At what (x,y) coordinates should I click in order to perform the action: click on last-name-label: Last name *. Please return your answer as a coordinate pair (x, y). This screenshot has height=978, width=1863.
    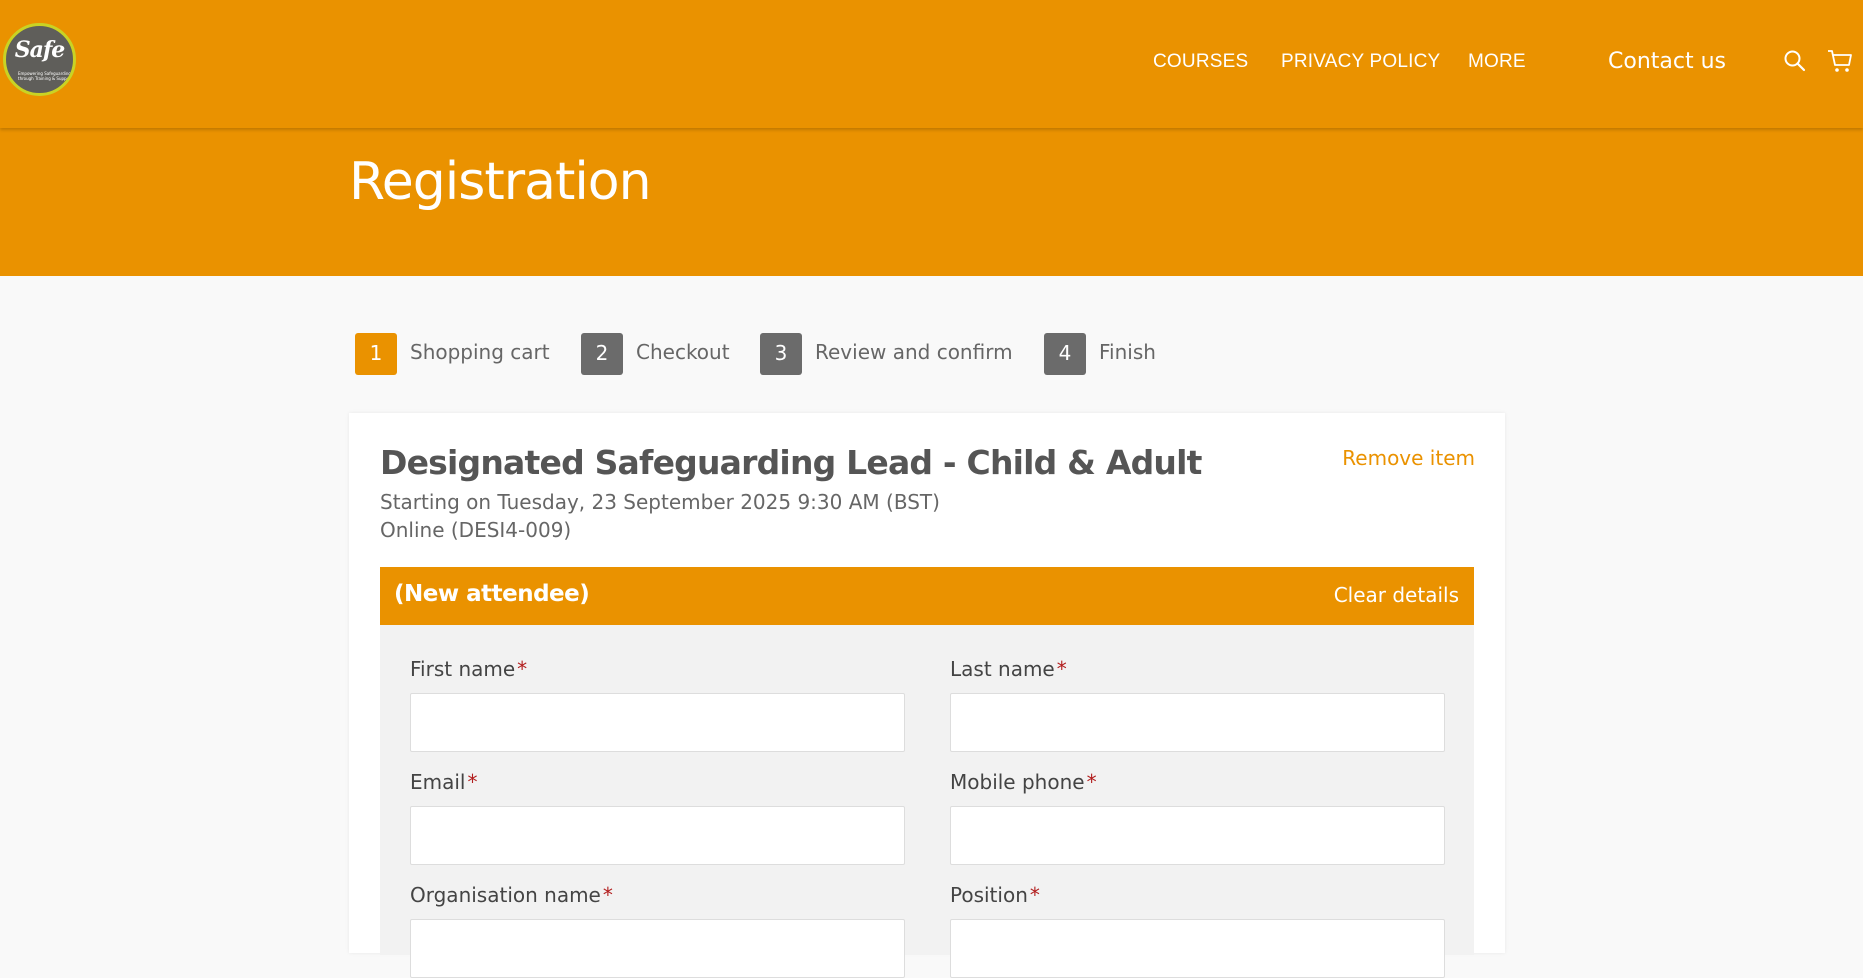
    Looking at the image, I should click on (1008, 669).